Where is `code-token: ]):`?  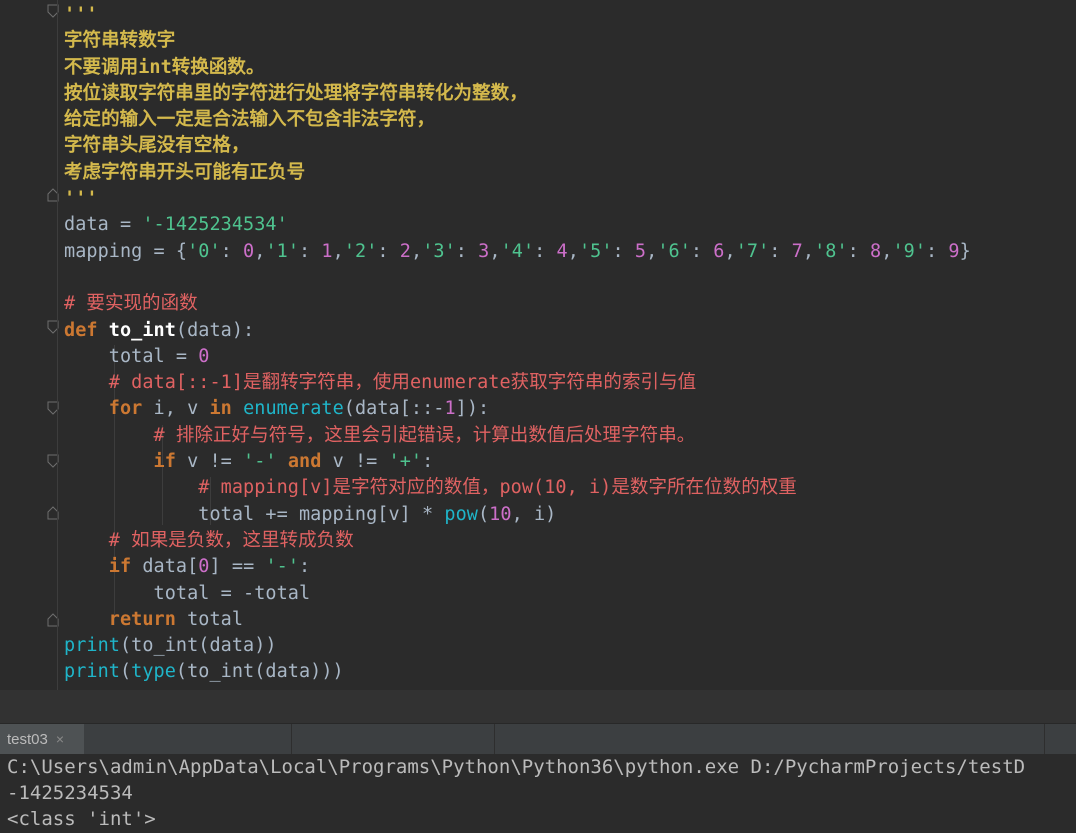 code-token: ]): is located at coordinates (472, 409).